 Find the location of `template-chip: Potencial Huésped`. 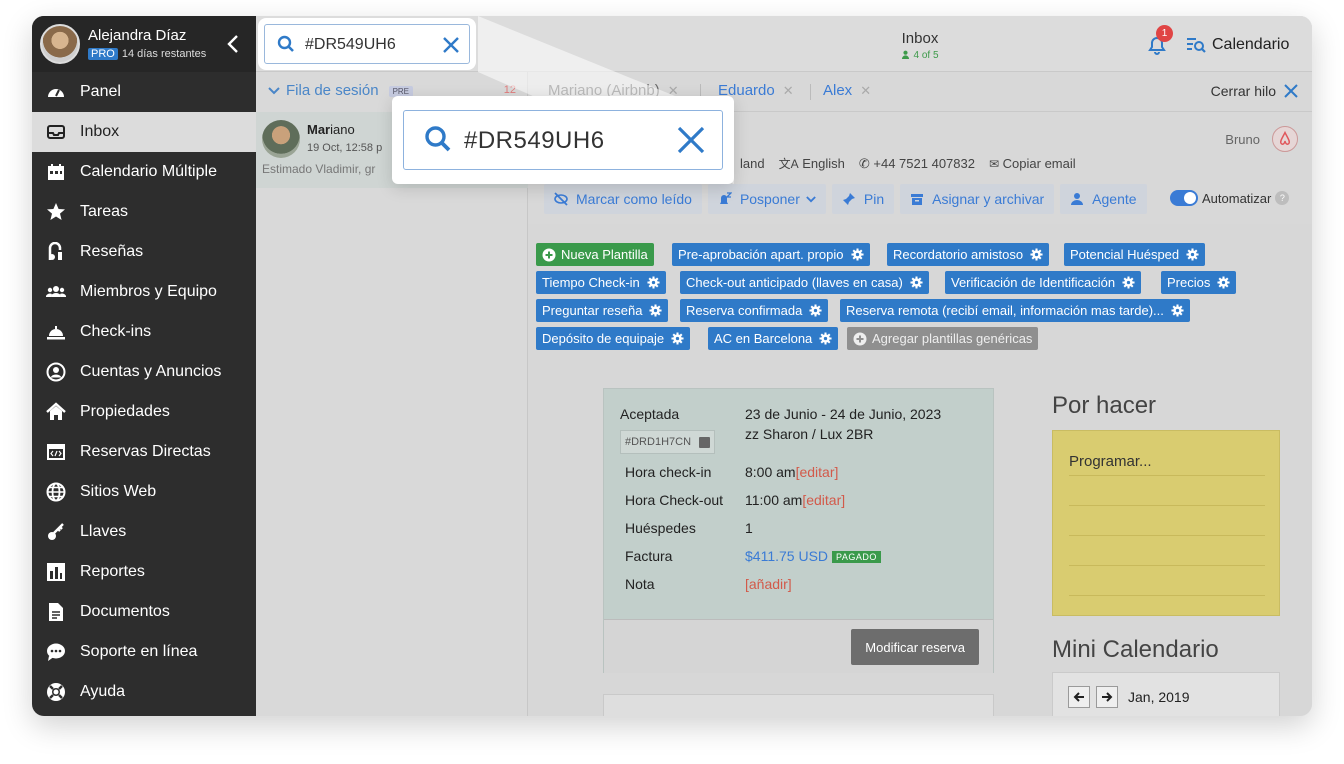

template-chip: Potencial Huésped is located at coordinates (1135, 254).